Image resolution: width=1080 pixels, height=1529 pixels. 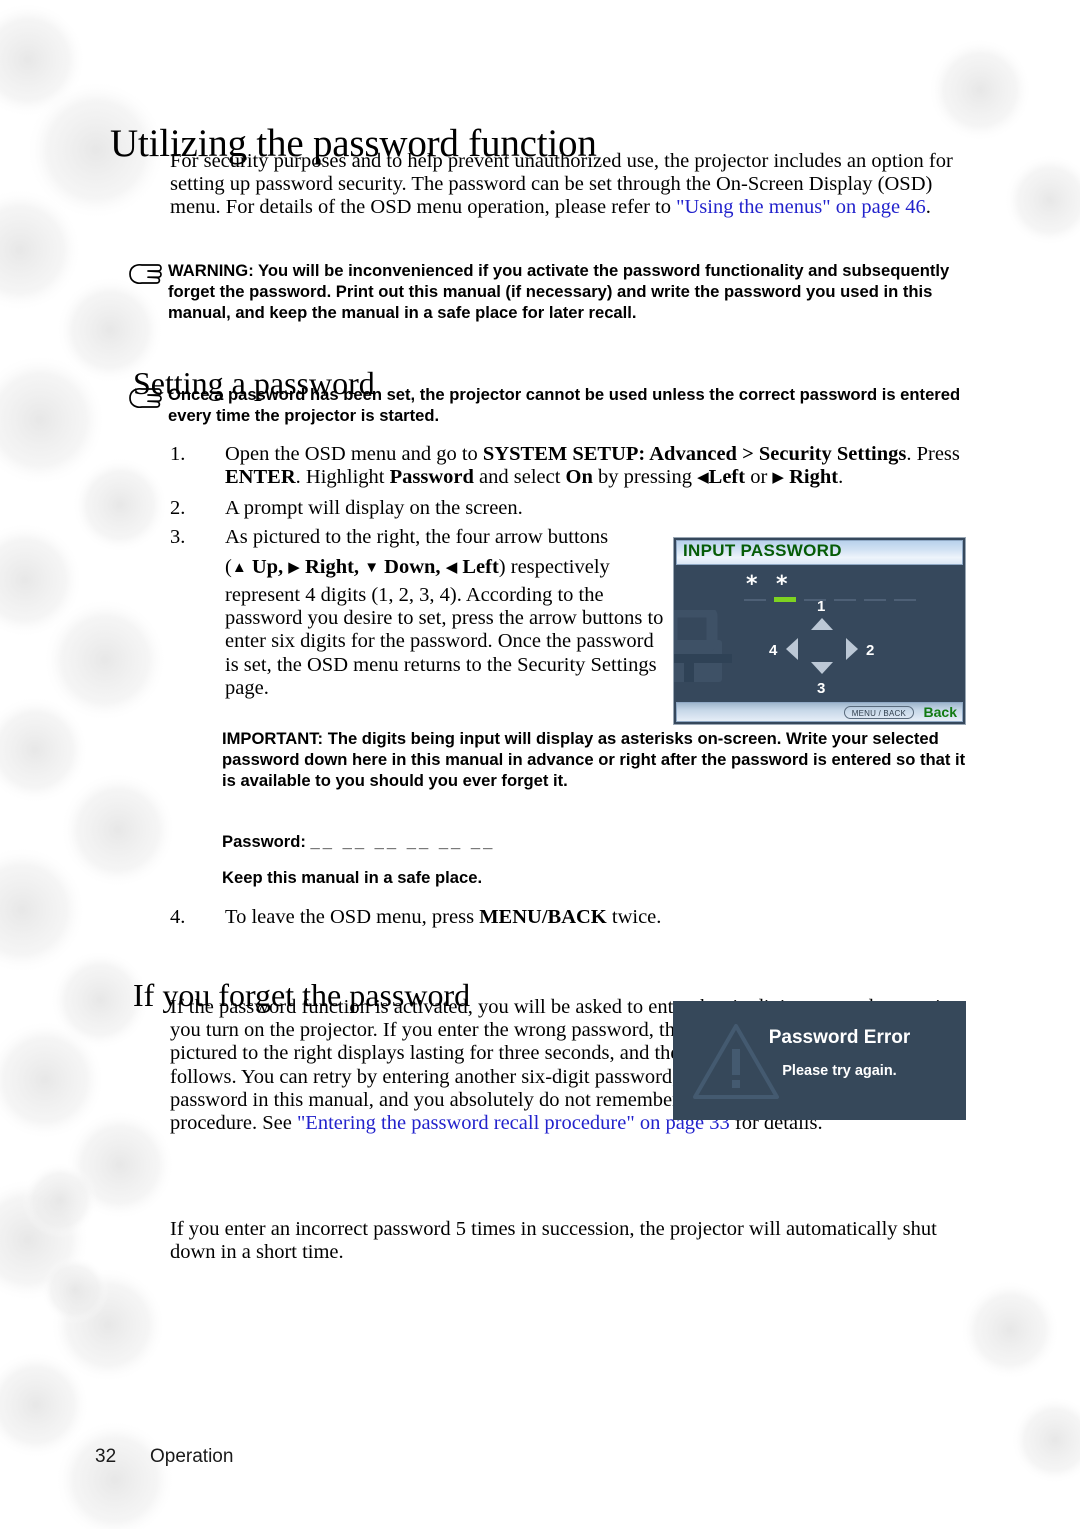 What do you see at coordinates (822, 624) in the screenshot?
I see `arrow-up-icon` at bounding box center [822, 624].